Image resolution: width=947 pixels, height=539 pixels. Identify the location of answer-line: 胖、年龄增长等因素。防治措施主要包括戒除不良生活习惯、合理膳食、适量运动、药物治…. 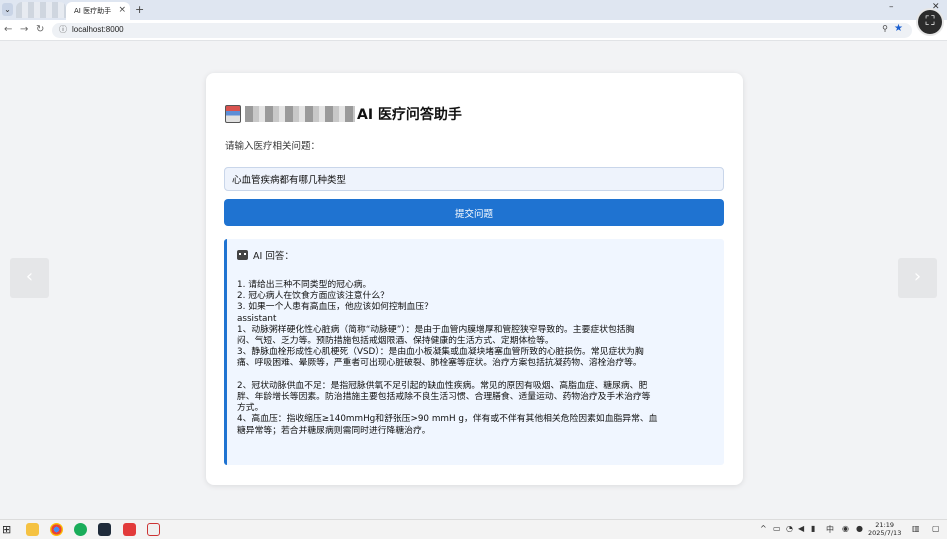
(444, 397).